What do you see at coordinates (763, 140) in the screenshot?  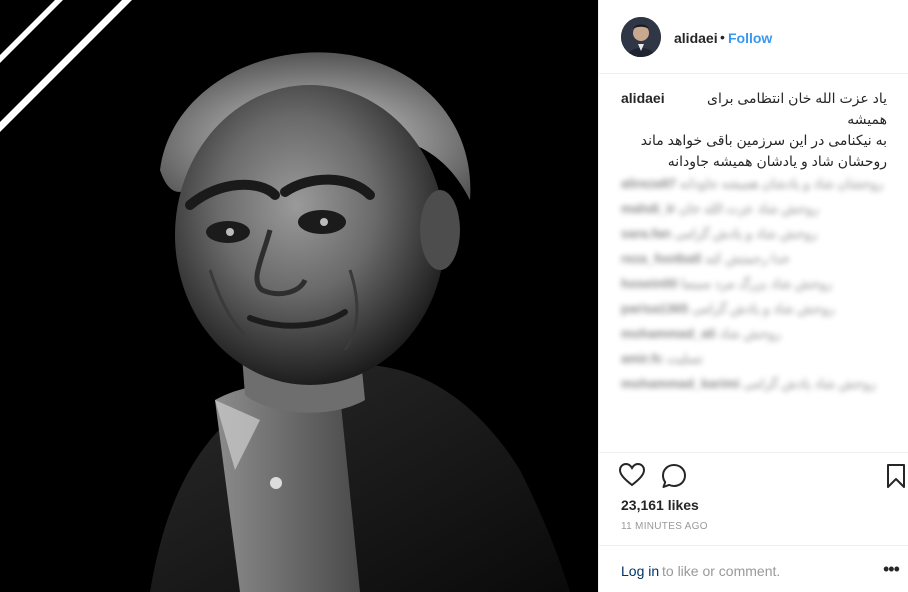 I see `caption-line: به نیکنامی در این سرزمین باقی خواهد ماند` at bounding box center [763, 140].